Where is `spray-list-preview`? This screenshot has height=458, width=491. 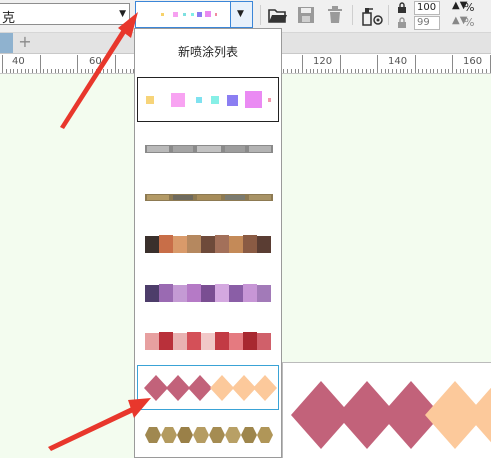 spray-list-preview is located at coordinates (189, 14).